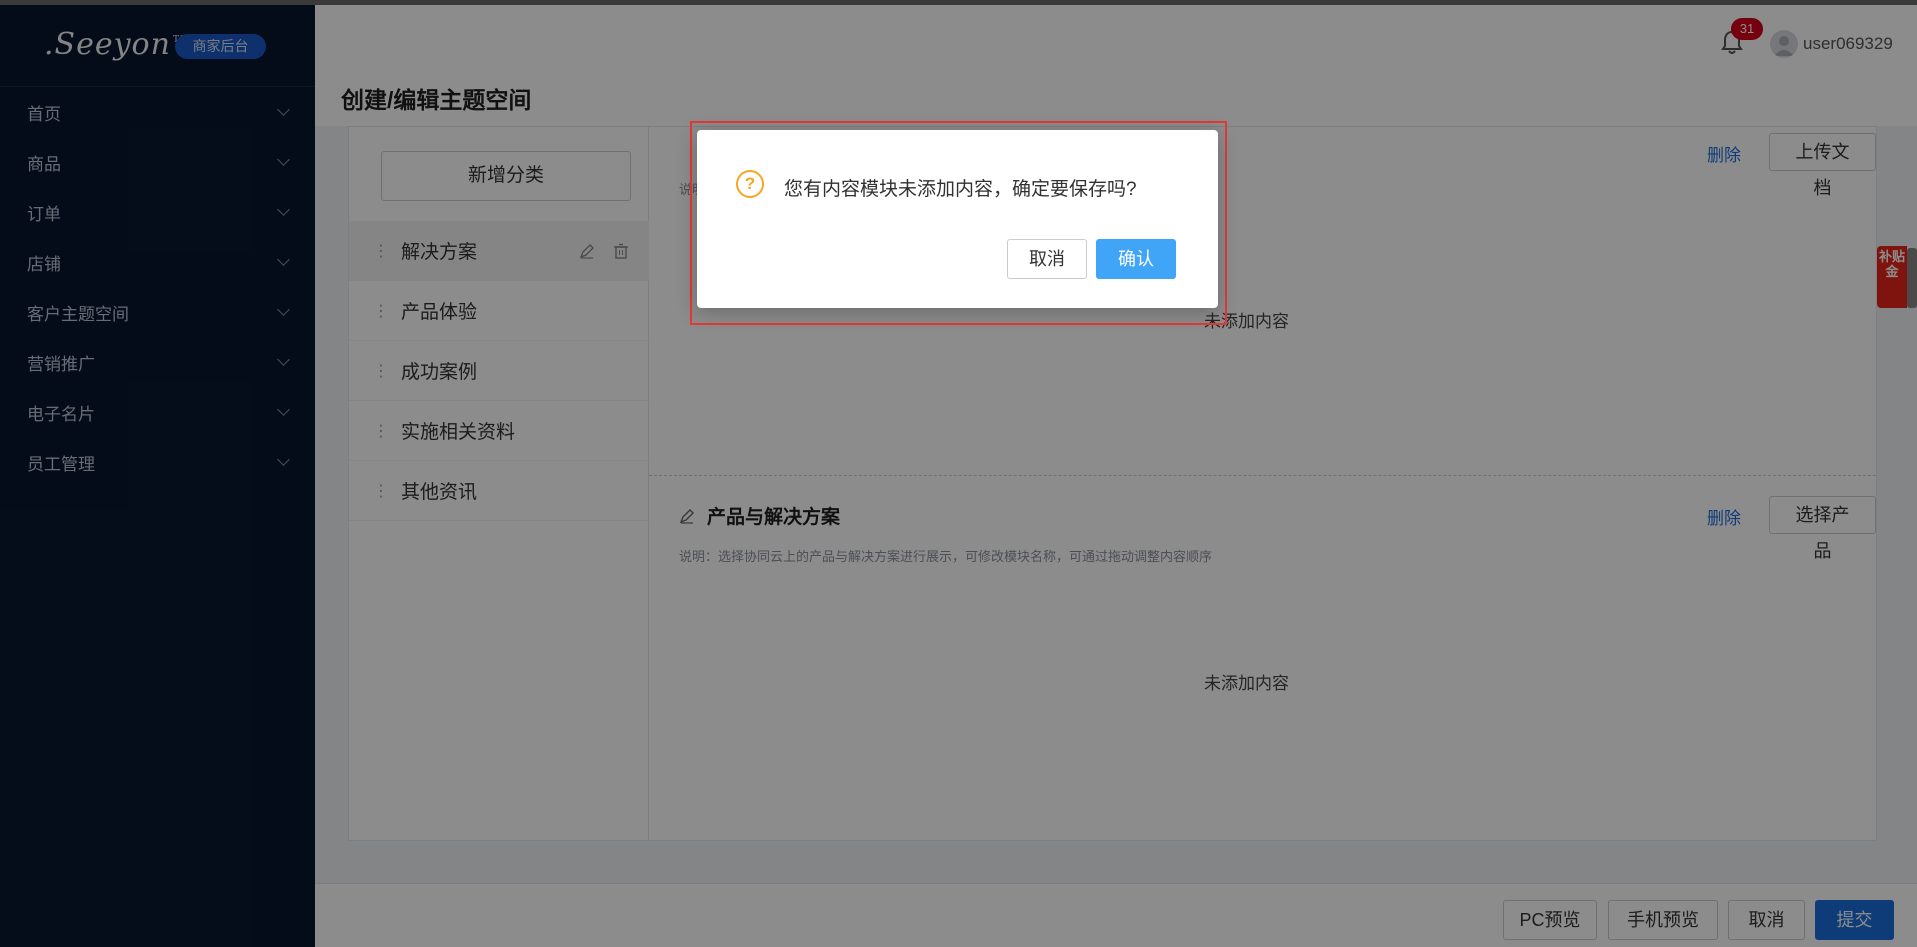  What do you see at coordinates (1047, 259) in the screenshot?
I see `dialog-cancel-button: 取消` at bounding box center [1047, 259].